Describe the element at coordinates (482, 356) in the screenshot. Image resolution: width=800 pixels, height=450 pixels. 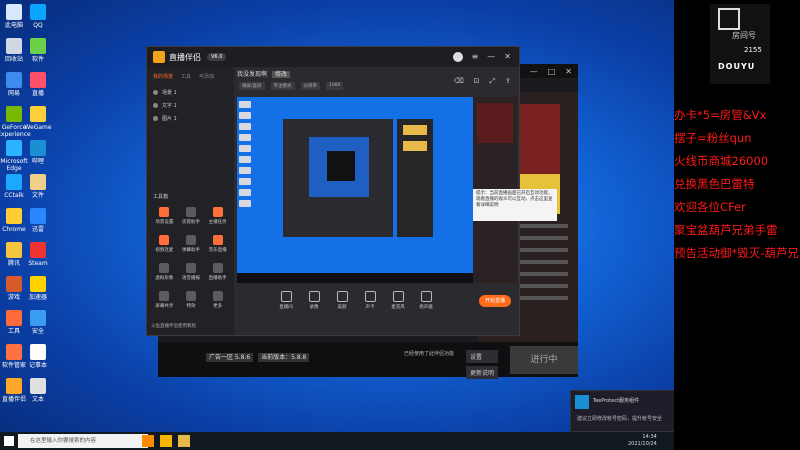
I see `settings-button: 设置` at that location.